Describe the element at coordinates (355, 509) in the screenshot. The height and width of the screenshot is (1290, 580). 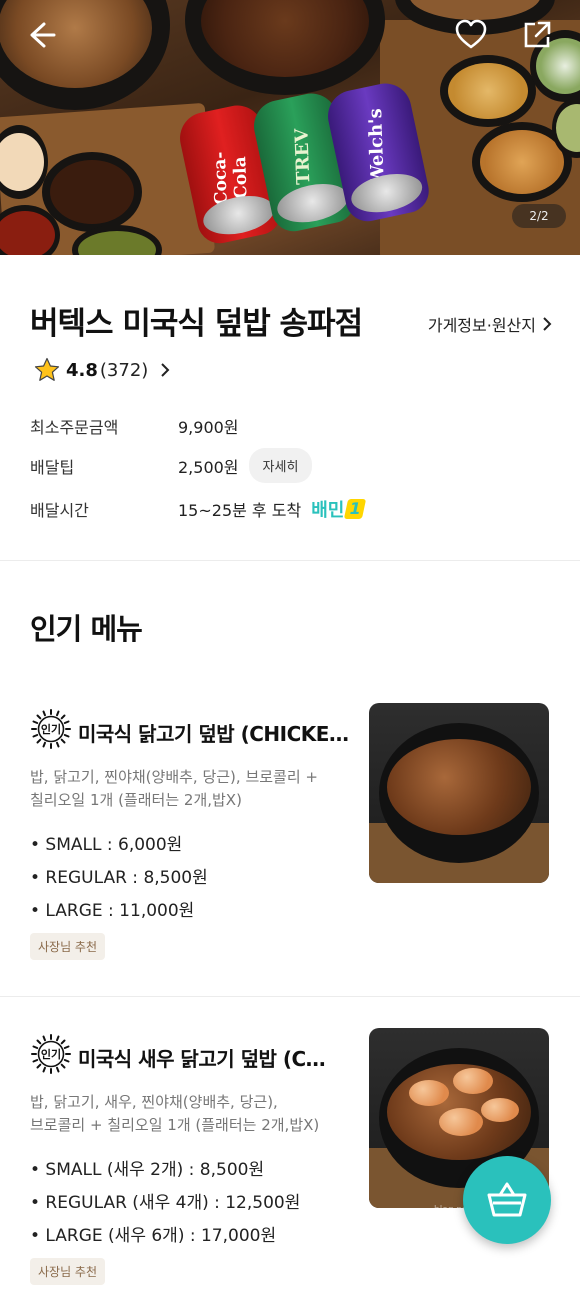
I see `baemin-one-mark: 1` at that location.